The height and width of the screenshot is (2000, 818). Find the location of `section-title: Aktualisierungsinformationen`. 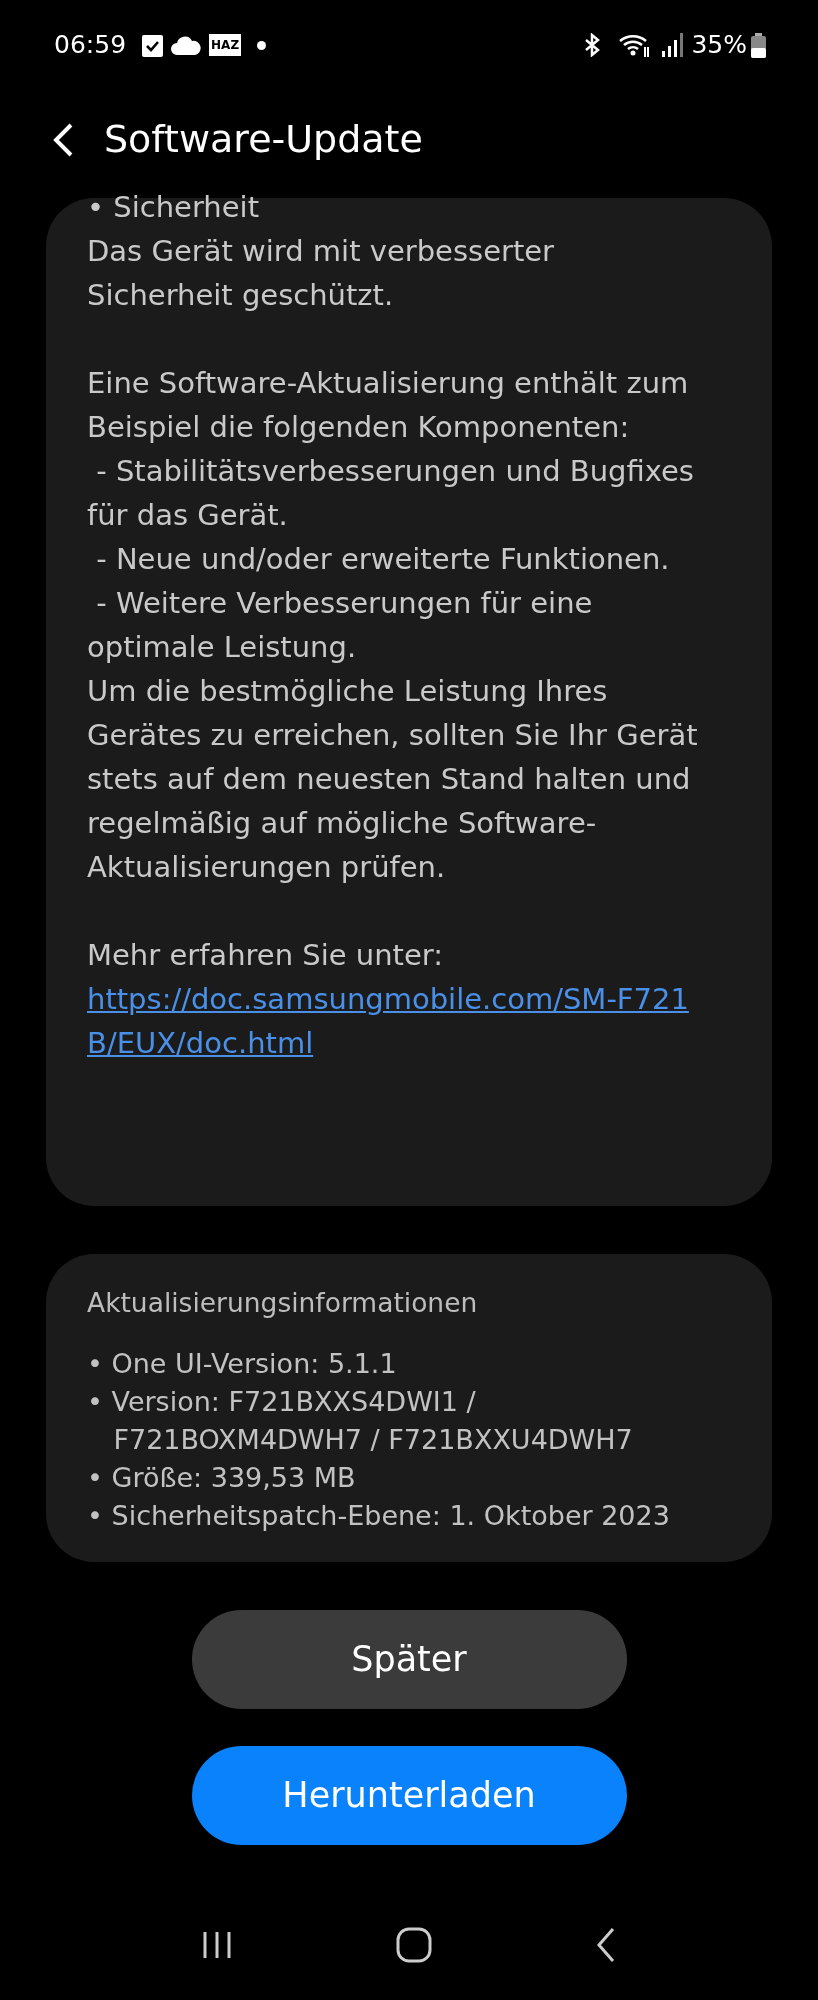

section-title: Aktualisierungsinformationen is located at coordinates (283, 1303).